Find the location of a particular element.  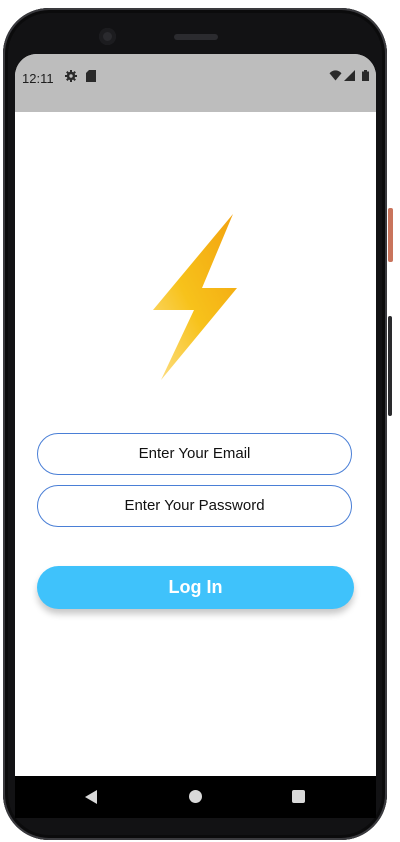

settings-gear-icon is located at coordinates (71, 76).